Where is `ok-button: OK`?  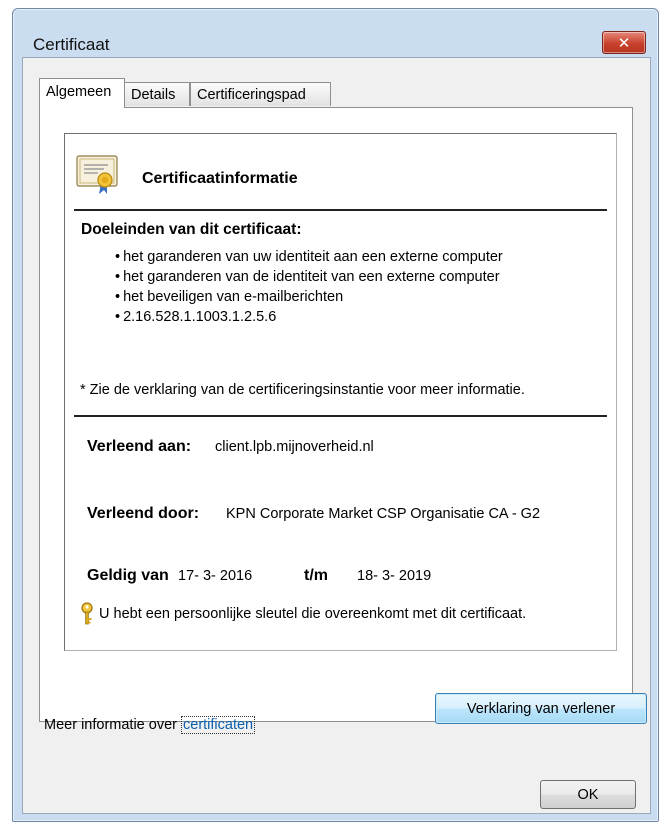 ok-button: OK is located at coordinates (588, 794).